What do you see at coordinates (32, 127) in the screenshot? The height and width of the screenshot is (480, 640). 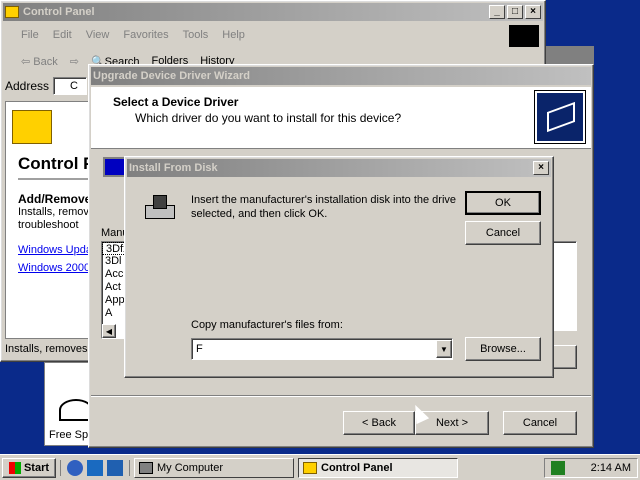 I see `control-panel-large-icon` at bounding box center [32, 127].